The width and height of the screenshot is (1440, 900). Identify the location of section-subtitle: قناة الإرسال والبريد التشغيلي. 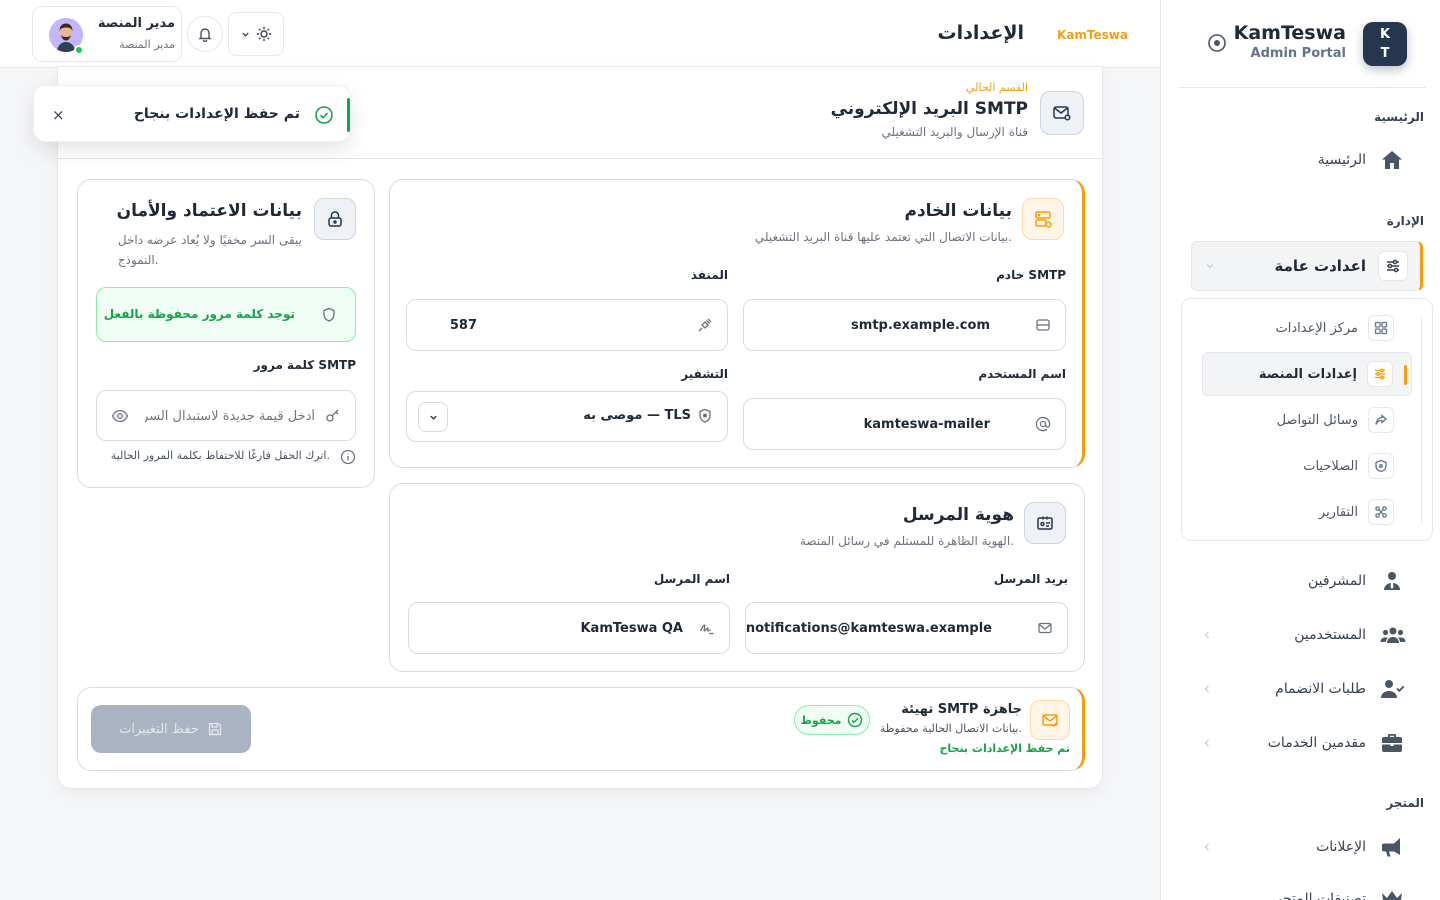
(954, 132).